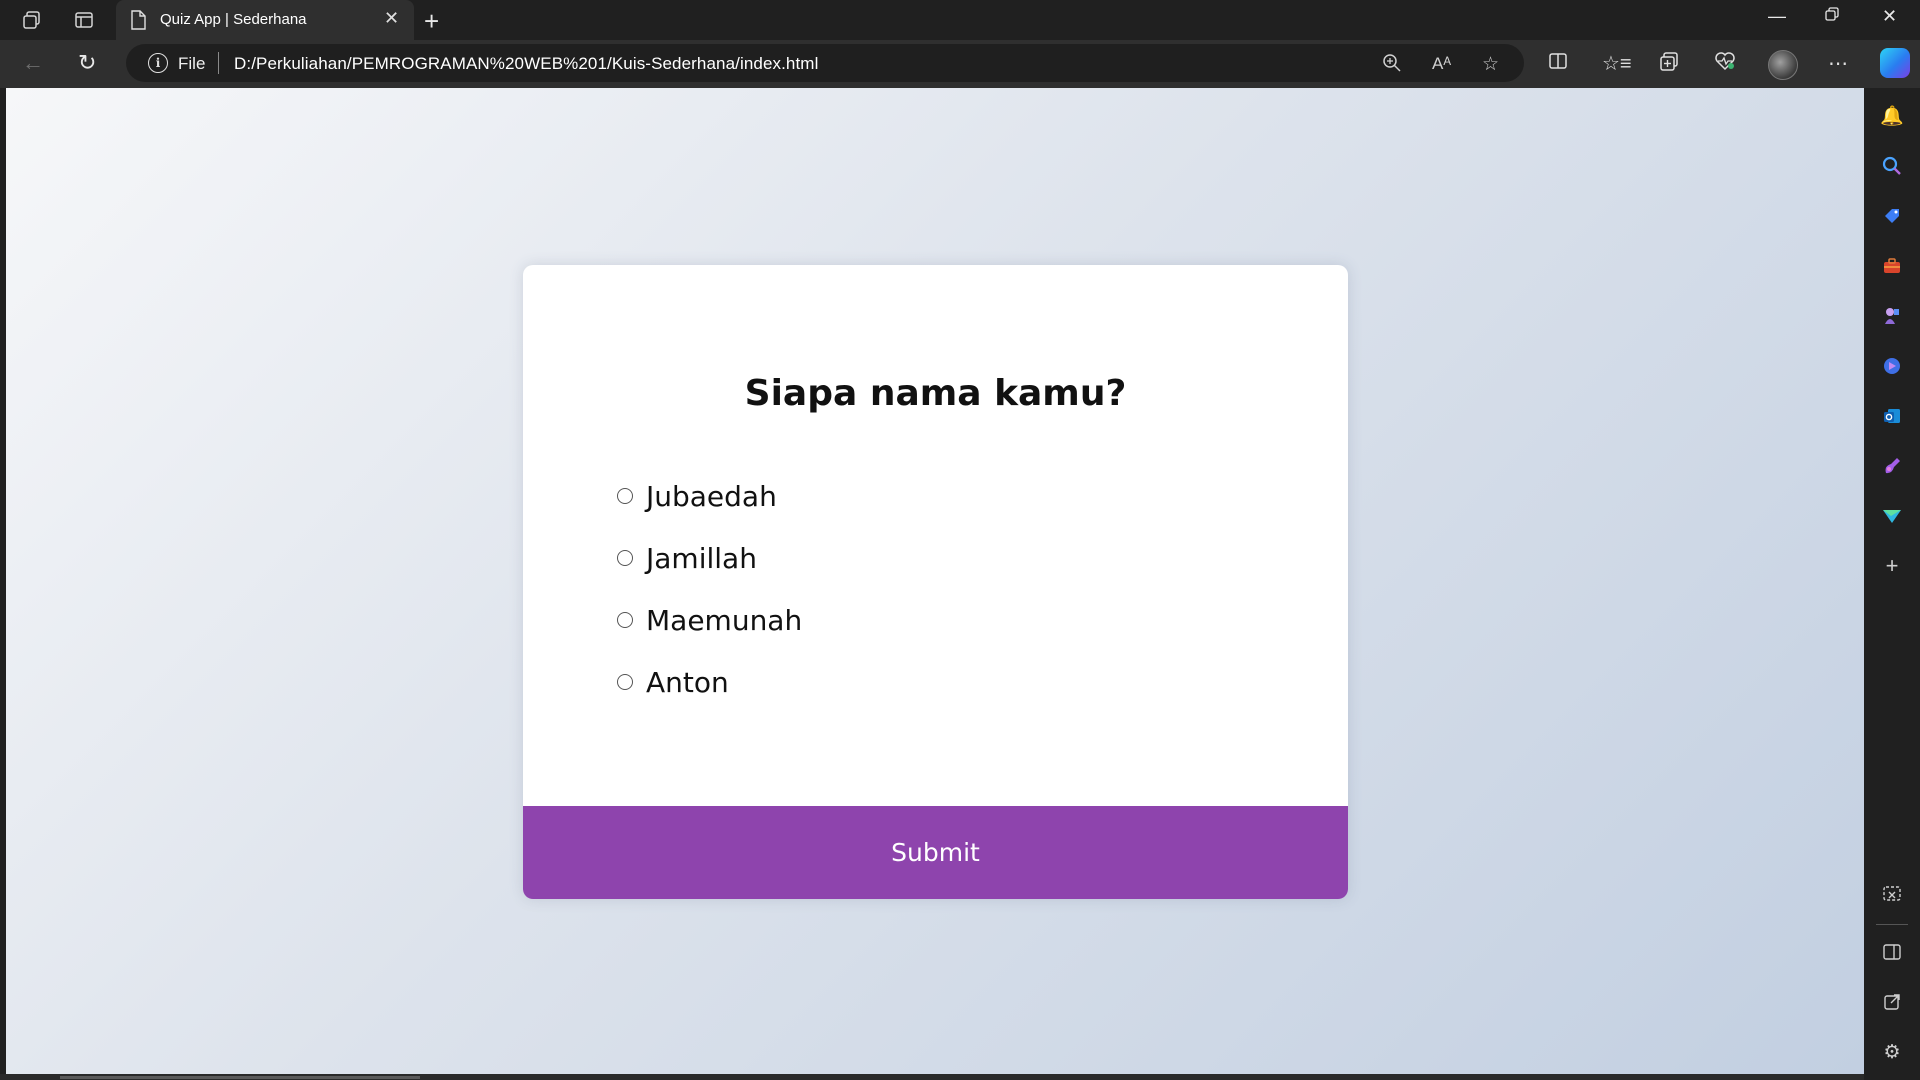 This screenshot has width=1920, height=1080. Describe the element at coordinates (1617, 63) in the screenshot. I see `favorites-icon: ☆≡` at that location.